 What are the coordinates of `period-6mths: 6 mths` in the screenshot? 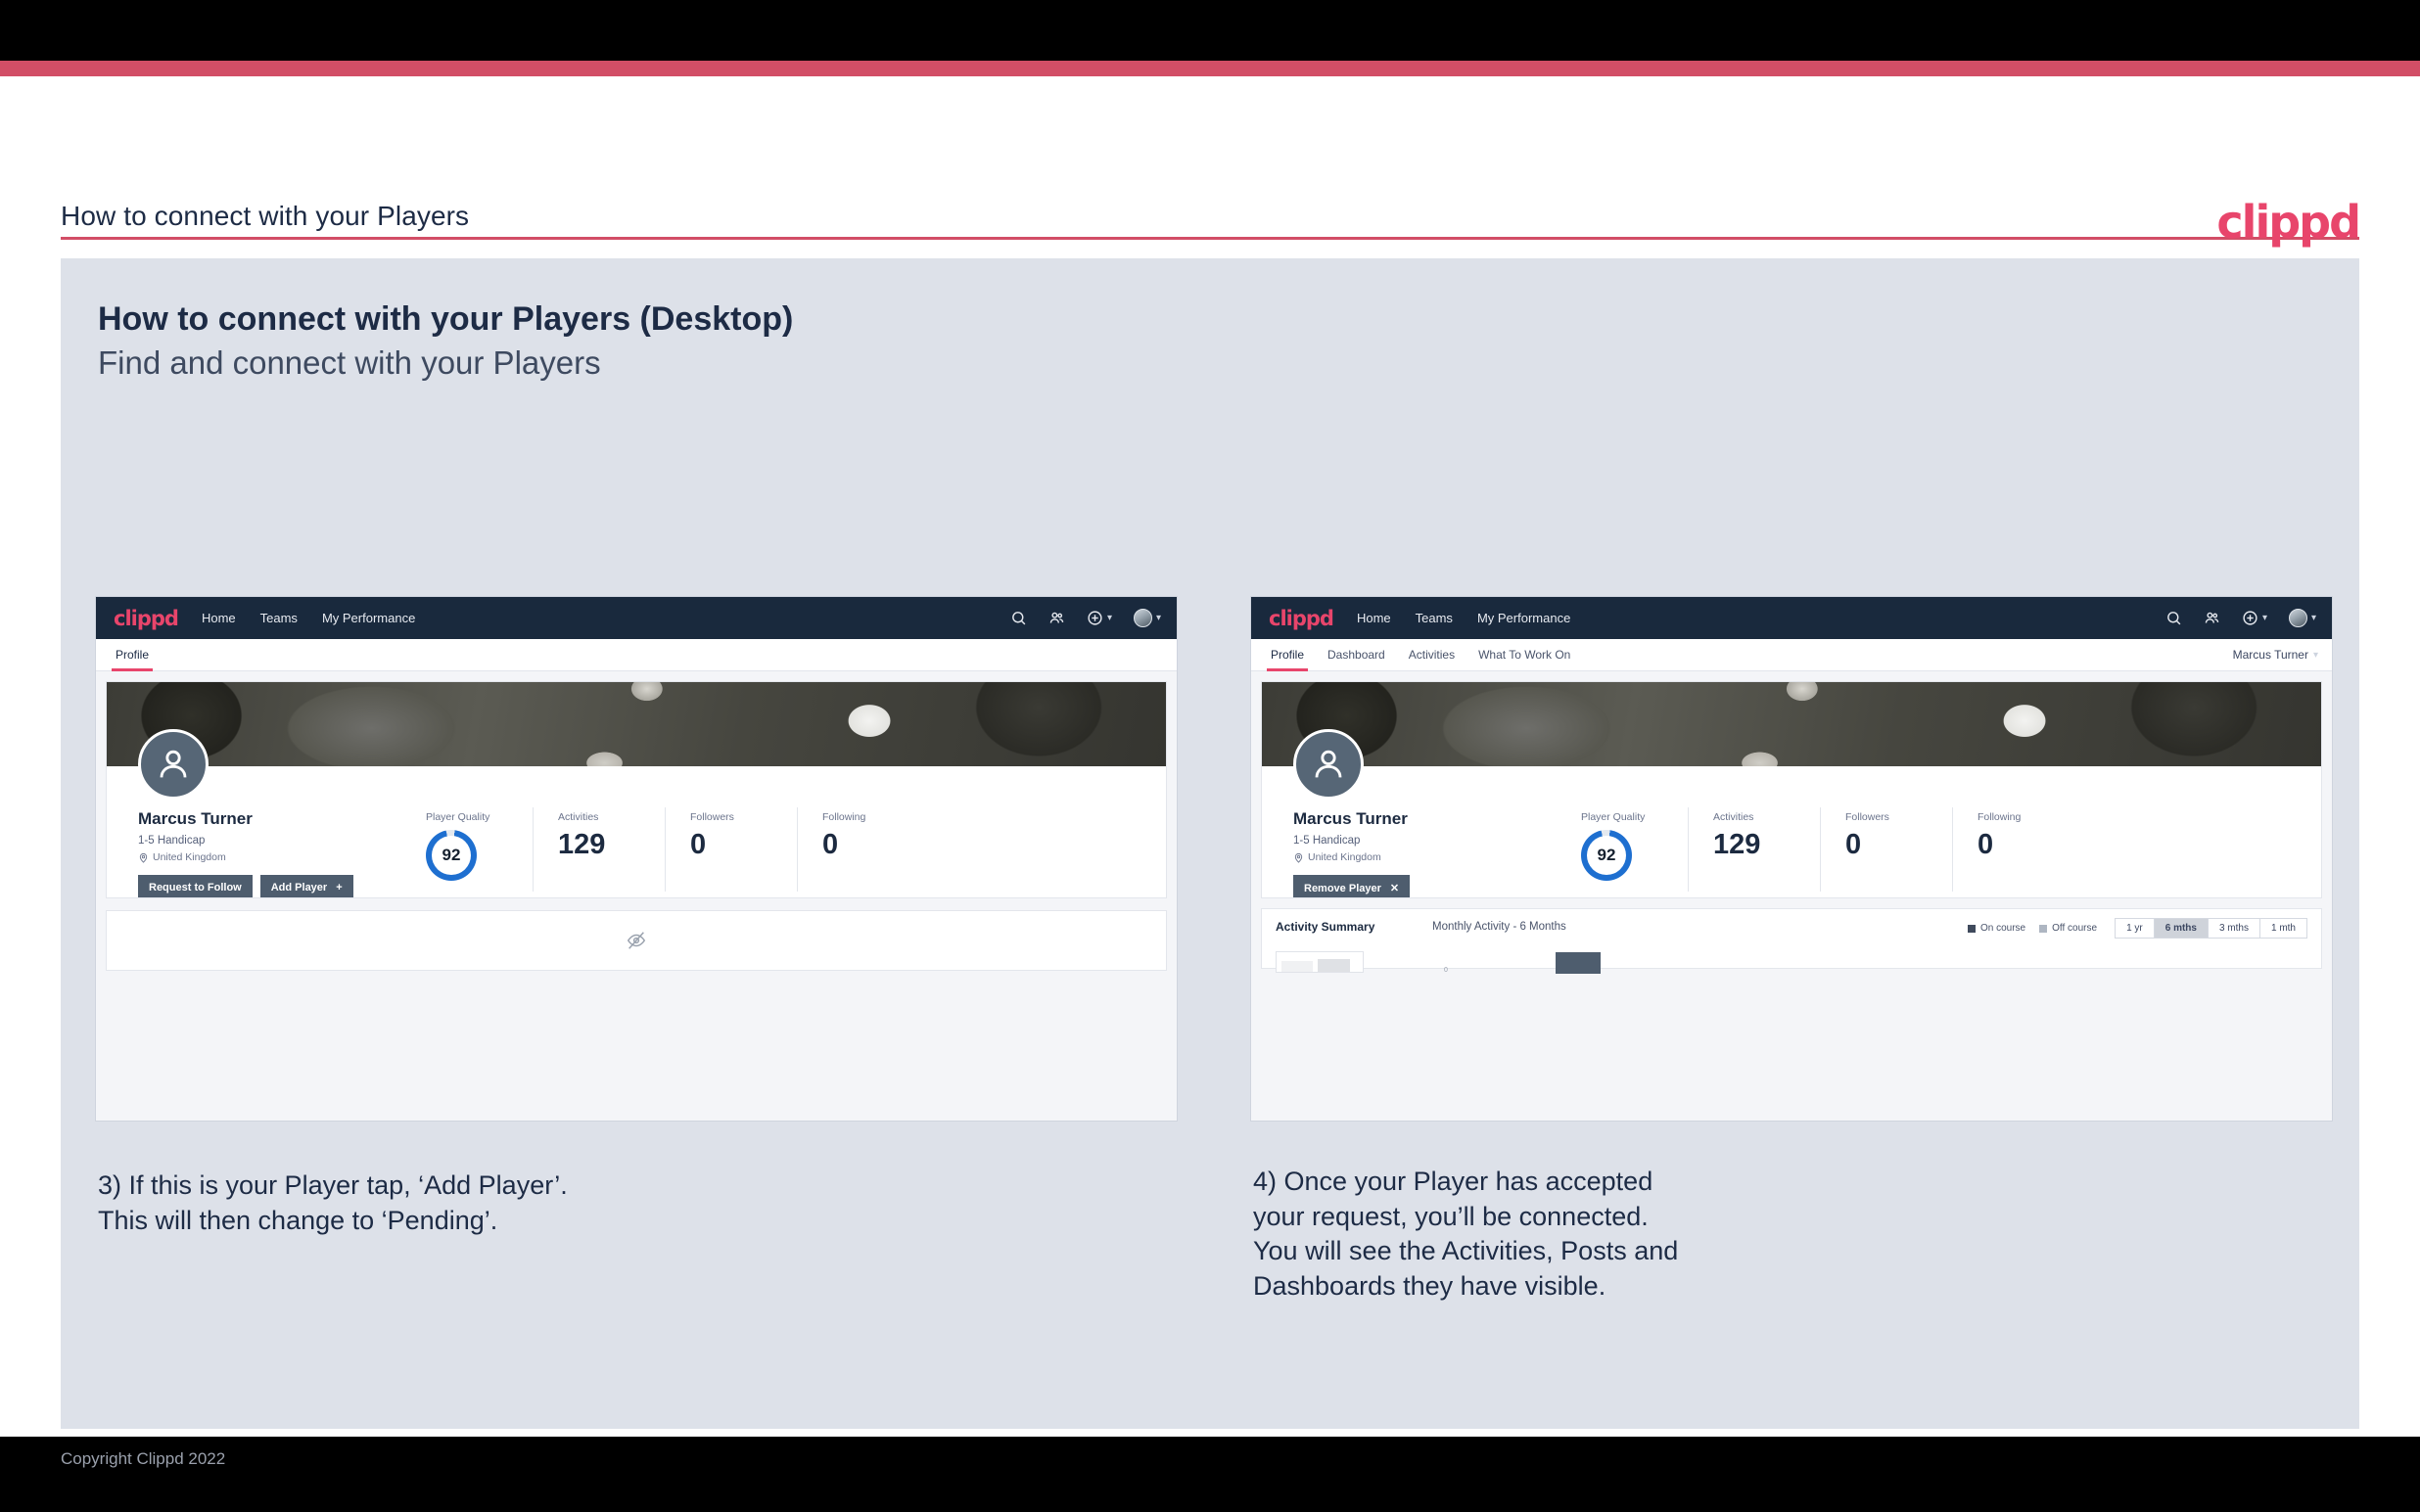 It's located at (2181, 928).